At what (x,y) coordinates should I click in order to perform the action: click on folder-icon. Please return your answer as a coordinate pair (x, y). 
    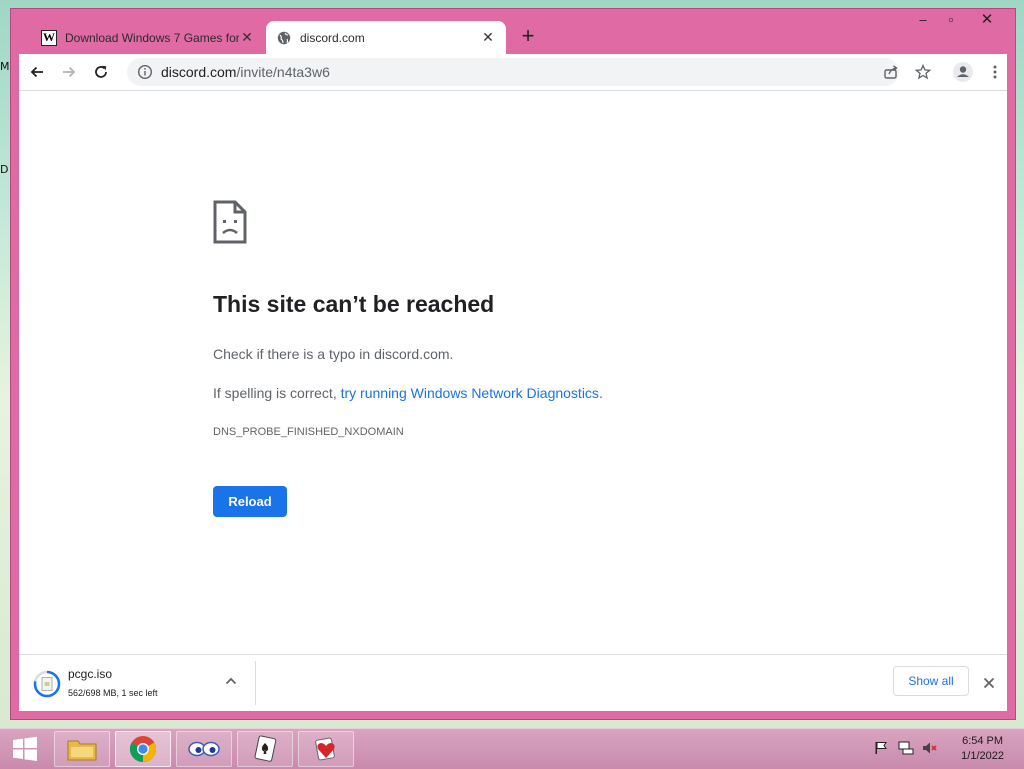
    Looking at the image, I should click on (82, 750).